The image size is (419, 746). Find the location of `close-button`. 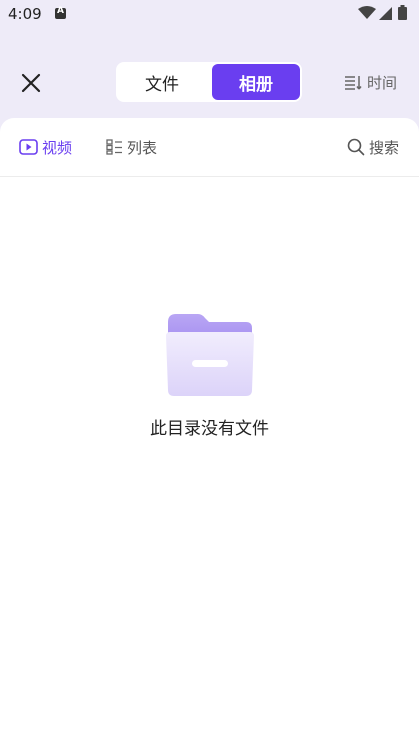

close-button is located at coordinates (31, 83).